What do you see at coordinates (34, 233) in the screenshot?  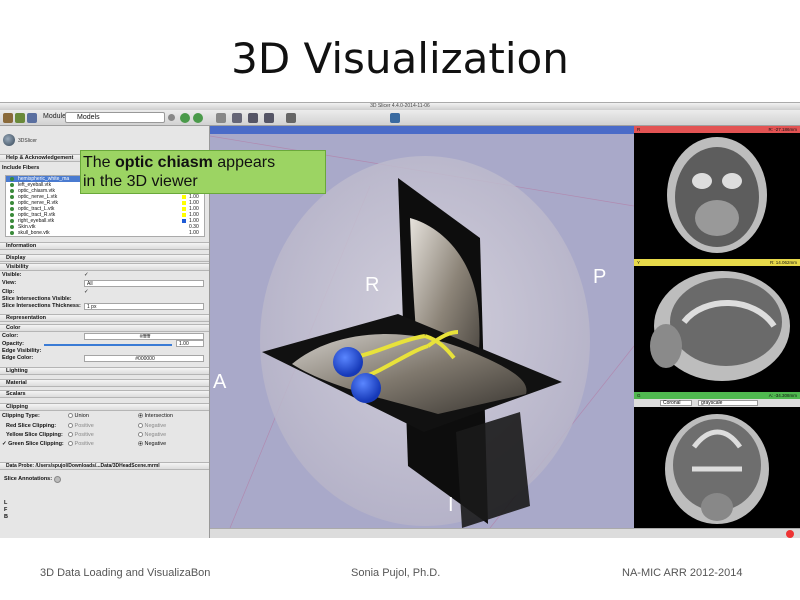 I see `model-name: skull_bone.vtk` at bounding box center [34, 233].